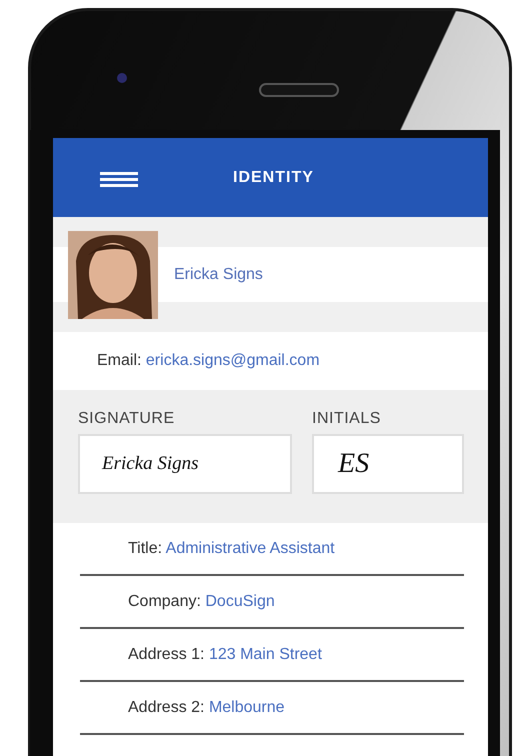  Describe the element at coordinates (185, 464) in the screenshot. I see `signature-field: Ericka Signs` at that location.